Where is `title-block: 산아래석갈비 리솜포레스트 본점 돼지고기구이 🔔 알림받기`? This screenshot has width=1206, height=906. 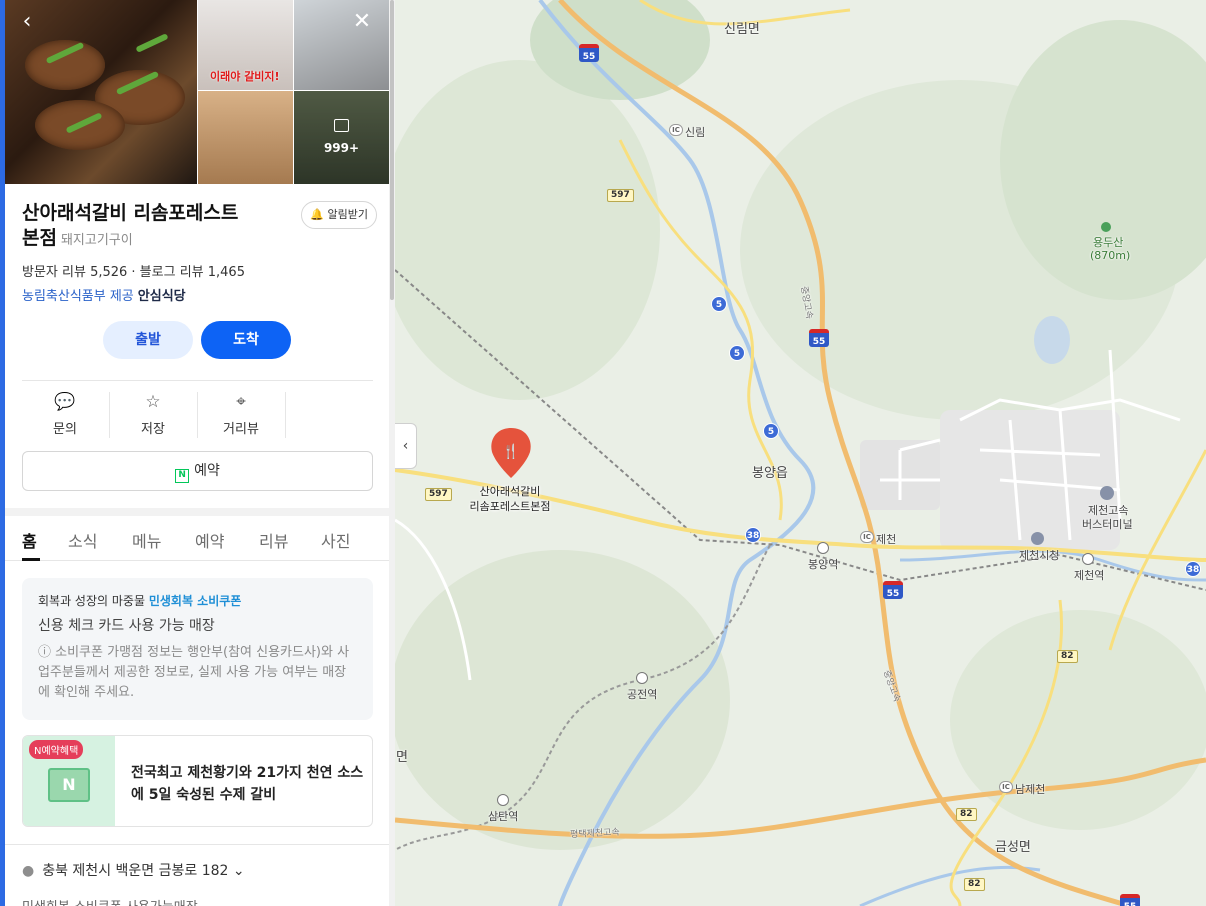
title-block: 산아래석갈비 리솜포레스트 본점 돼지고기구이 🔔 알림받기 is located at coordinates (199, 227).